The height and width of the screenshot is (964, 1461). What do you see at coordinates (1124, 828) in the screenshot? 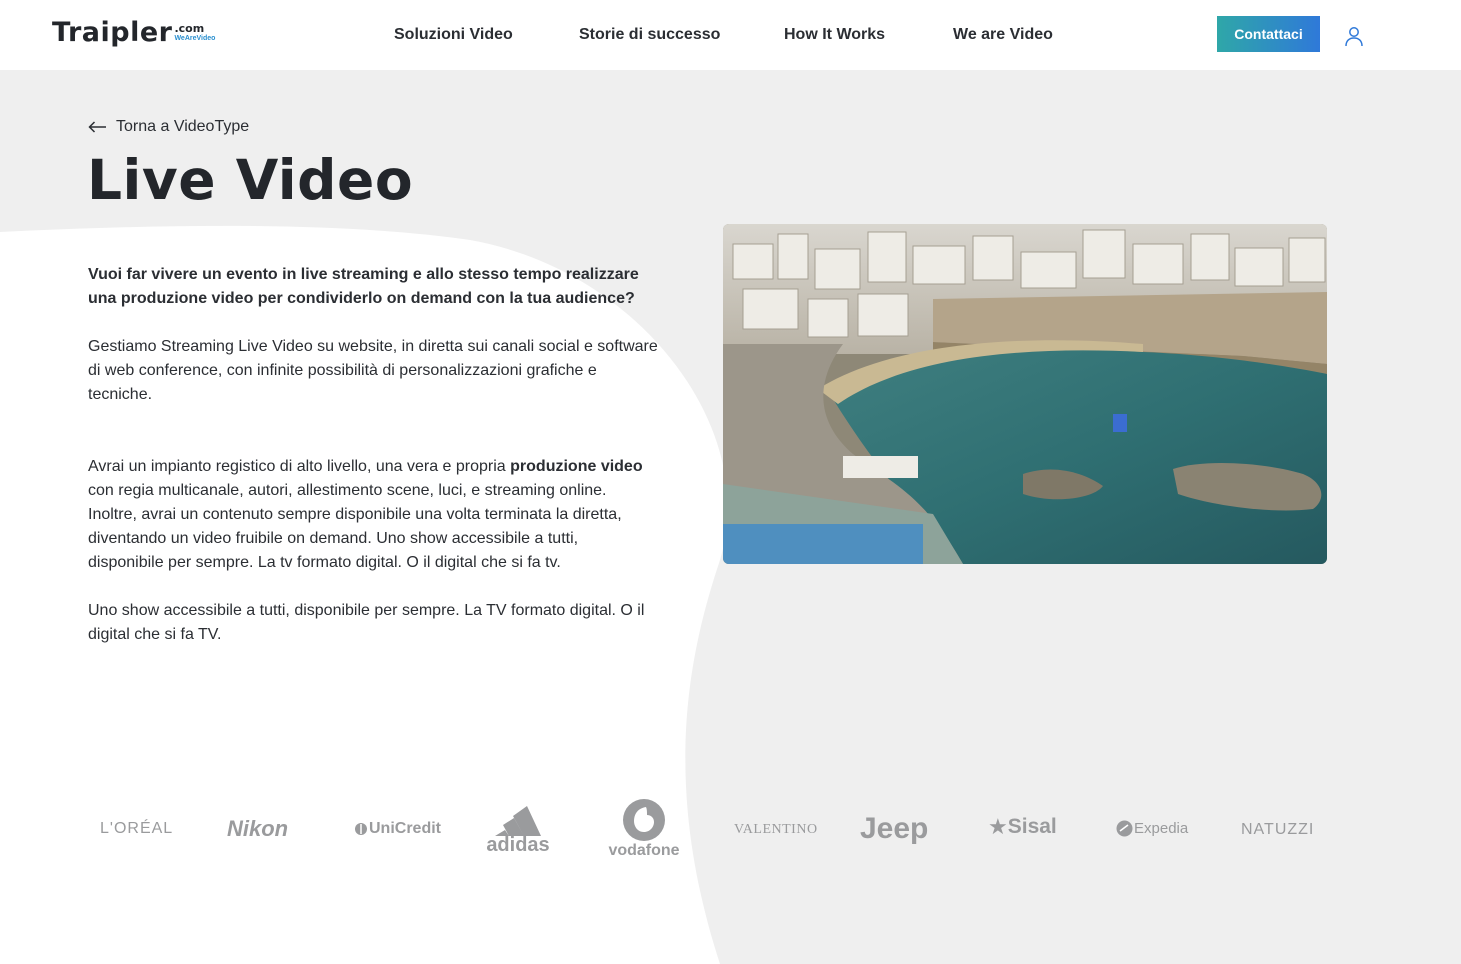
I see `globe-icon` at bounding box center [1124, 828].